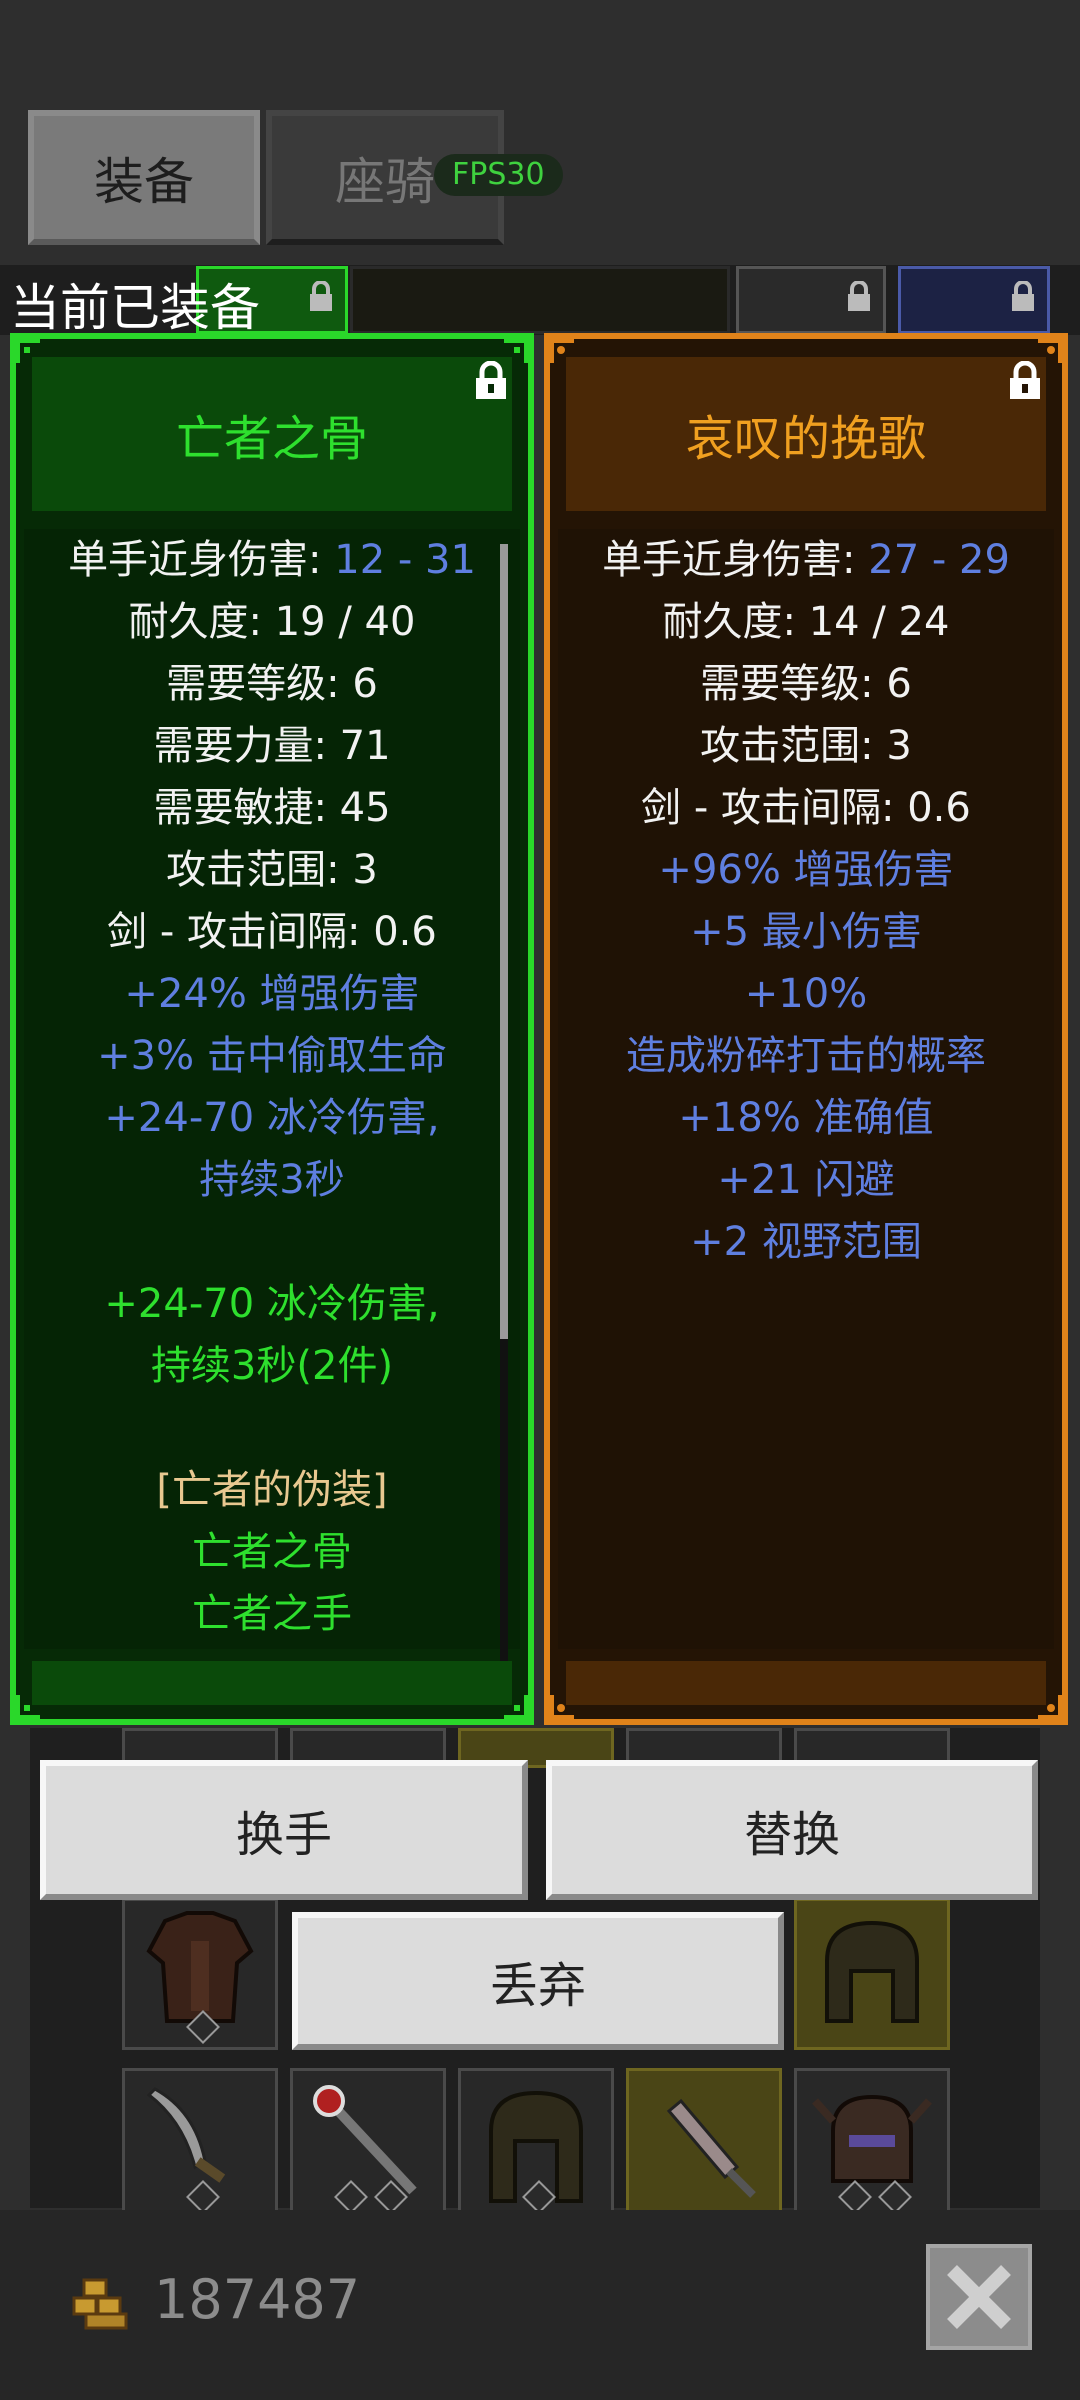 The image size is (1080, 2400). I want to click on equipped-slot-empty, so click(540, 300).